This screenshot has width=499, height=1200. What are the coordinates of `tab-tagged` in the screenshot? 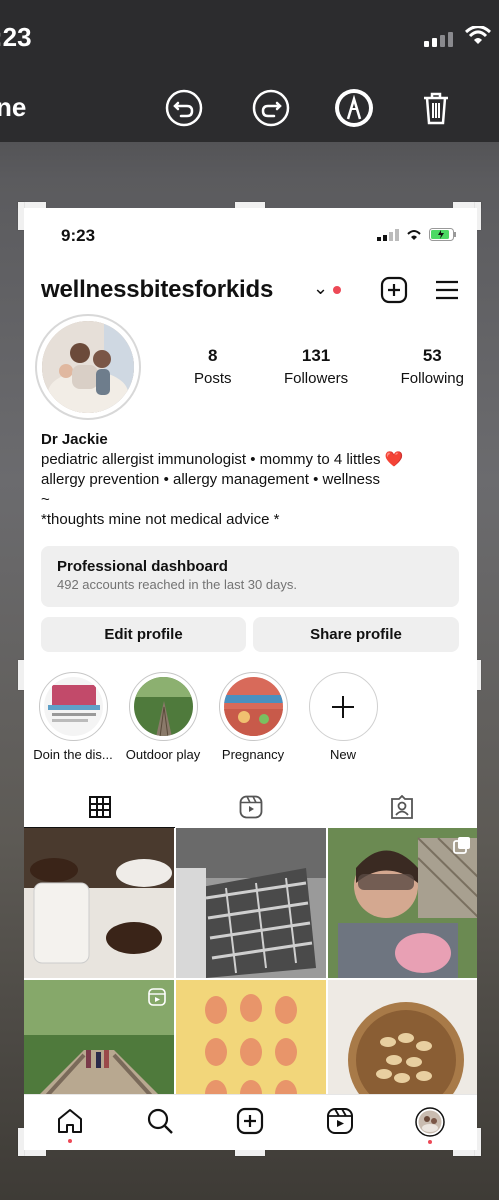 It's located at (401, 807).